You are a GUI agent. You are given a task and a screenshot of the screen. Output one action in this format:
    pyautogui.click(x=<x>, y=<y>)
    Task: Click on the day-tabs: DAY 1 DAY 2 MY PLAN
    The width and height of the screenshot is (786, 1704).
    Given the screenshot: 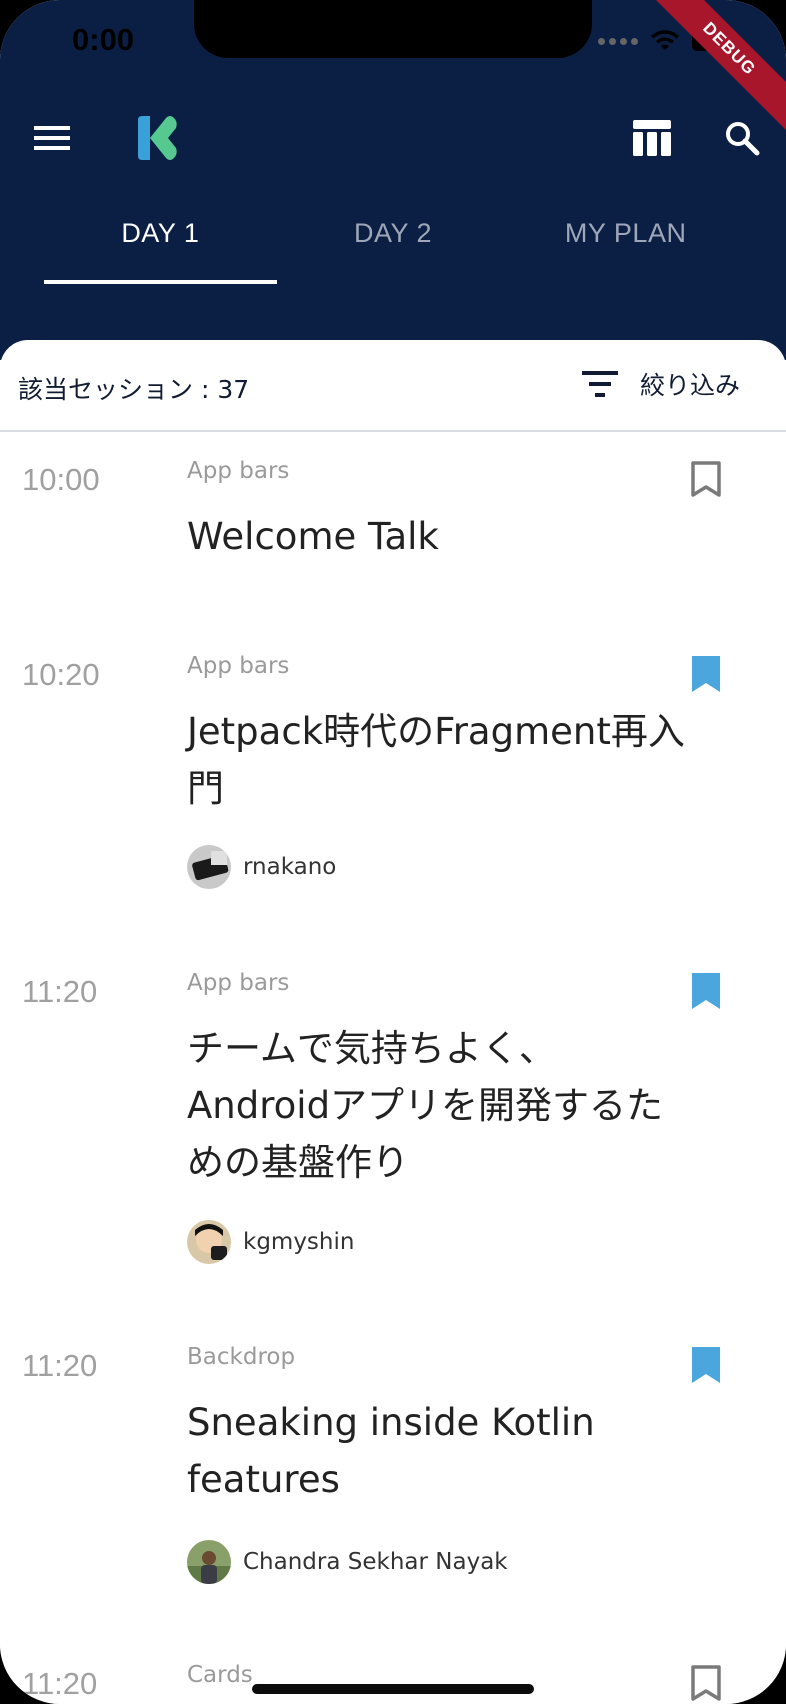 What is the action you would take?
    pyautogui.click(x=393, y=237)
    